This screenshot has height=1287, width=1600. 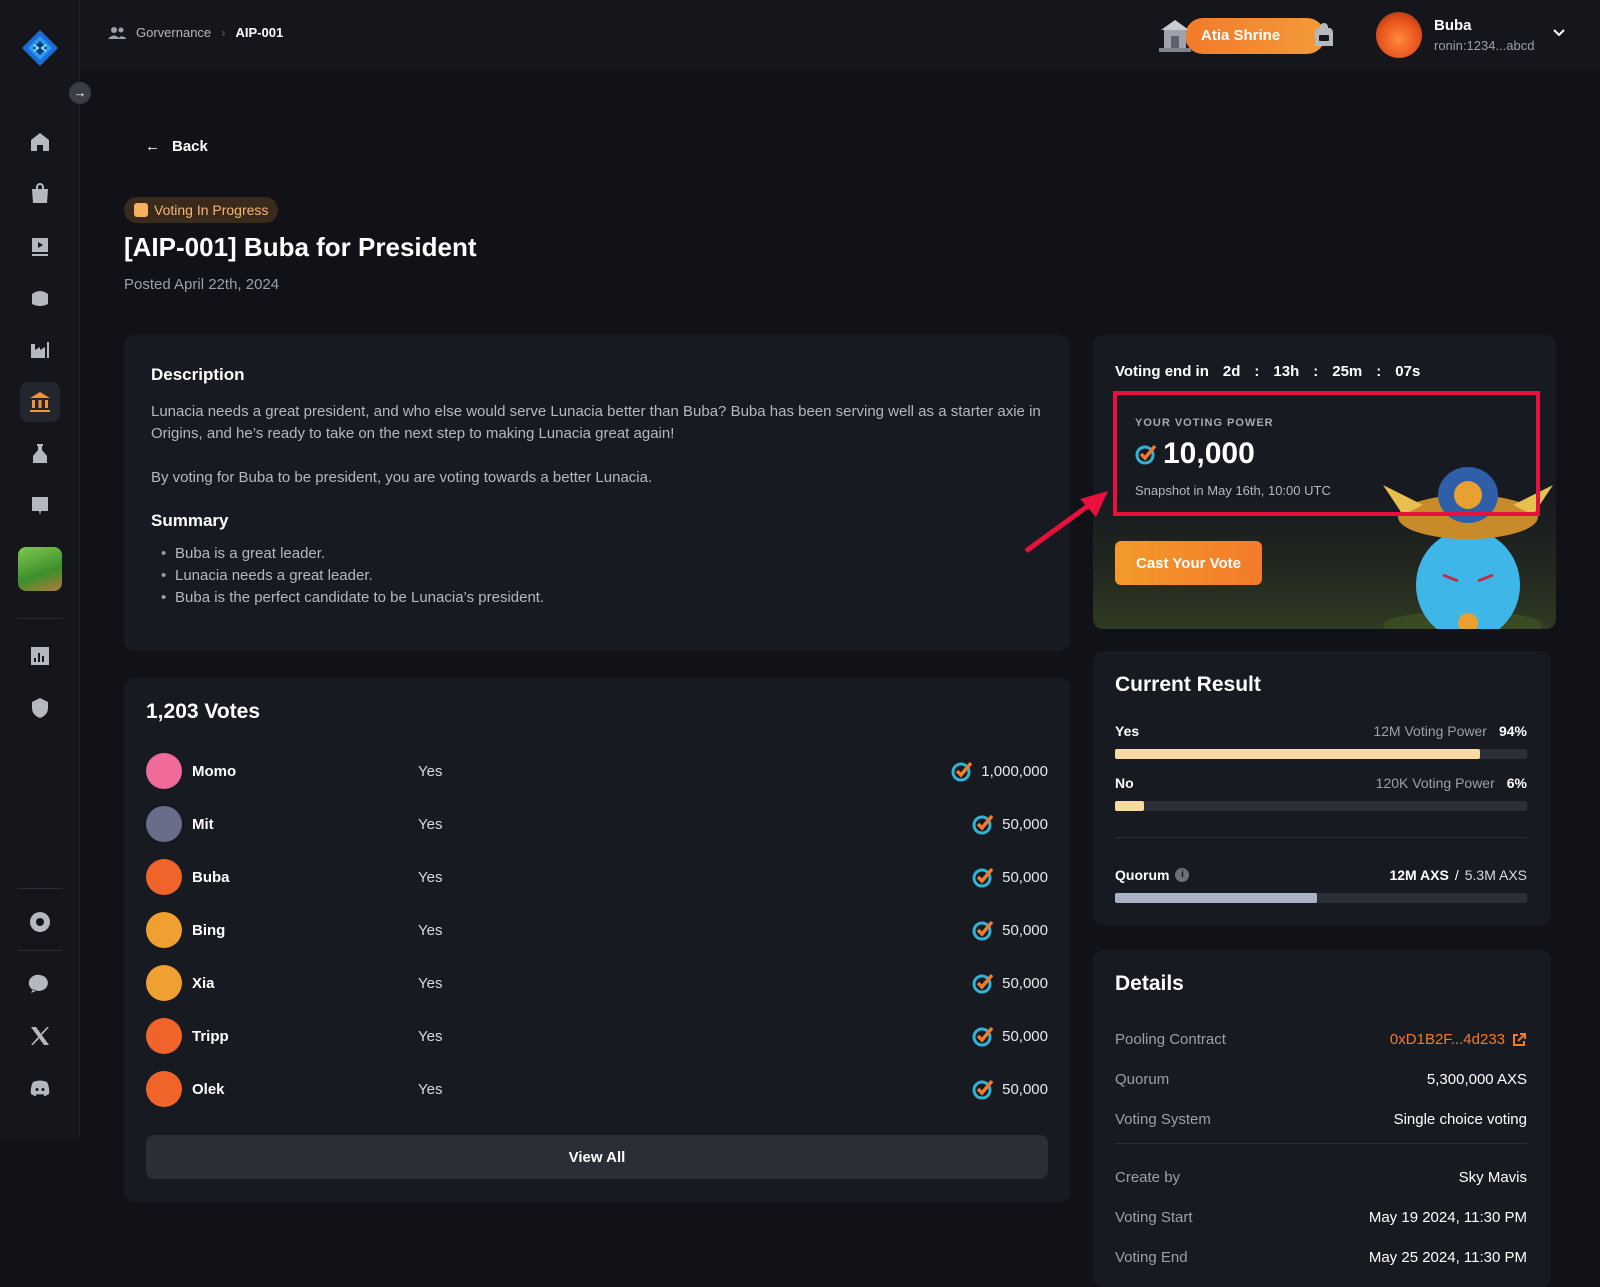 I want to click on summary-heading: Summary, so click(x=190, y=520).